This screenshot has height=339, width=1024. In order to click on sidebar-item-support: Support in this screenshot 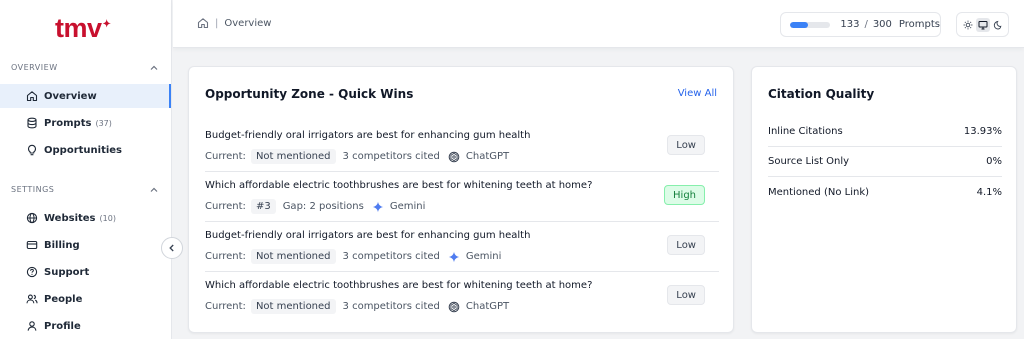, I will do `click(85, 272)`.